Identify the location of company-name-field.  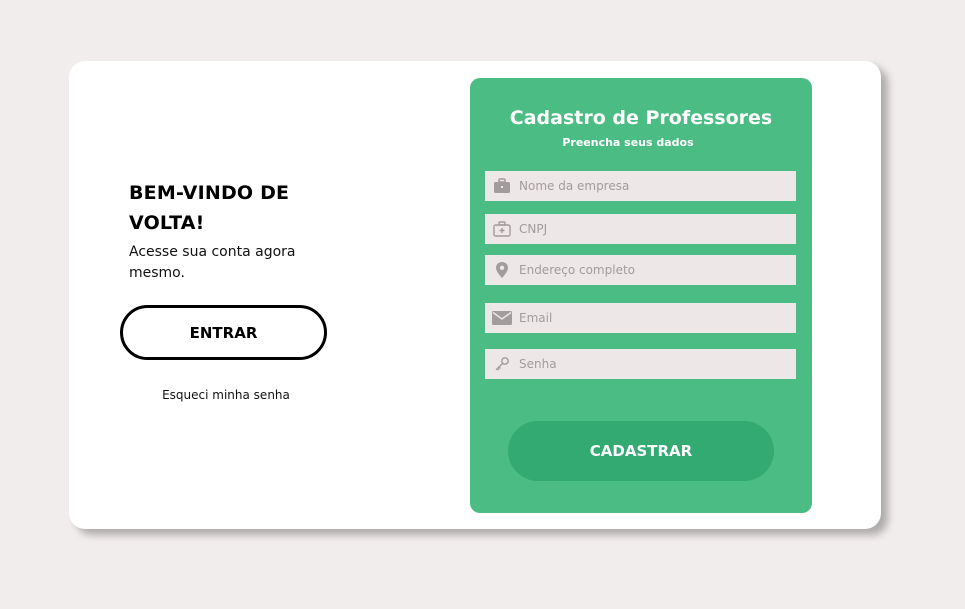
(640, 186).